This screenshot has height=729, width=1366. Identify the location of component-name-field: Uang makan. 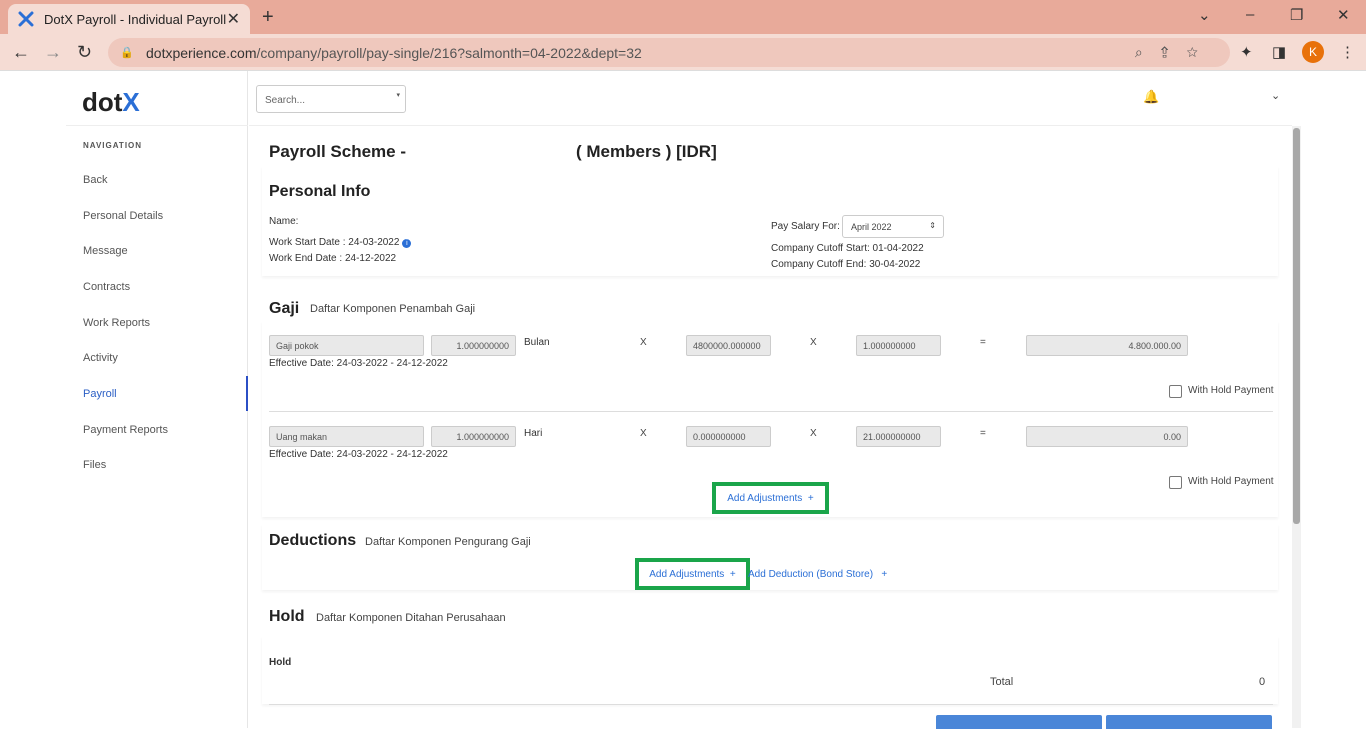
(346, 436).